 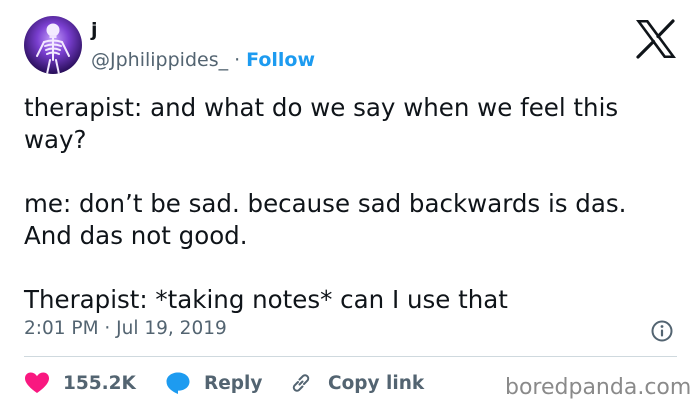 I want to click on author-name: j, so click(x=94, y=30).